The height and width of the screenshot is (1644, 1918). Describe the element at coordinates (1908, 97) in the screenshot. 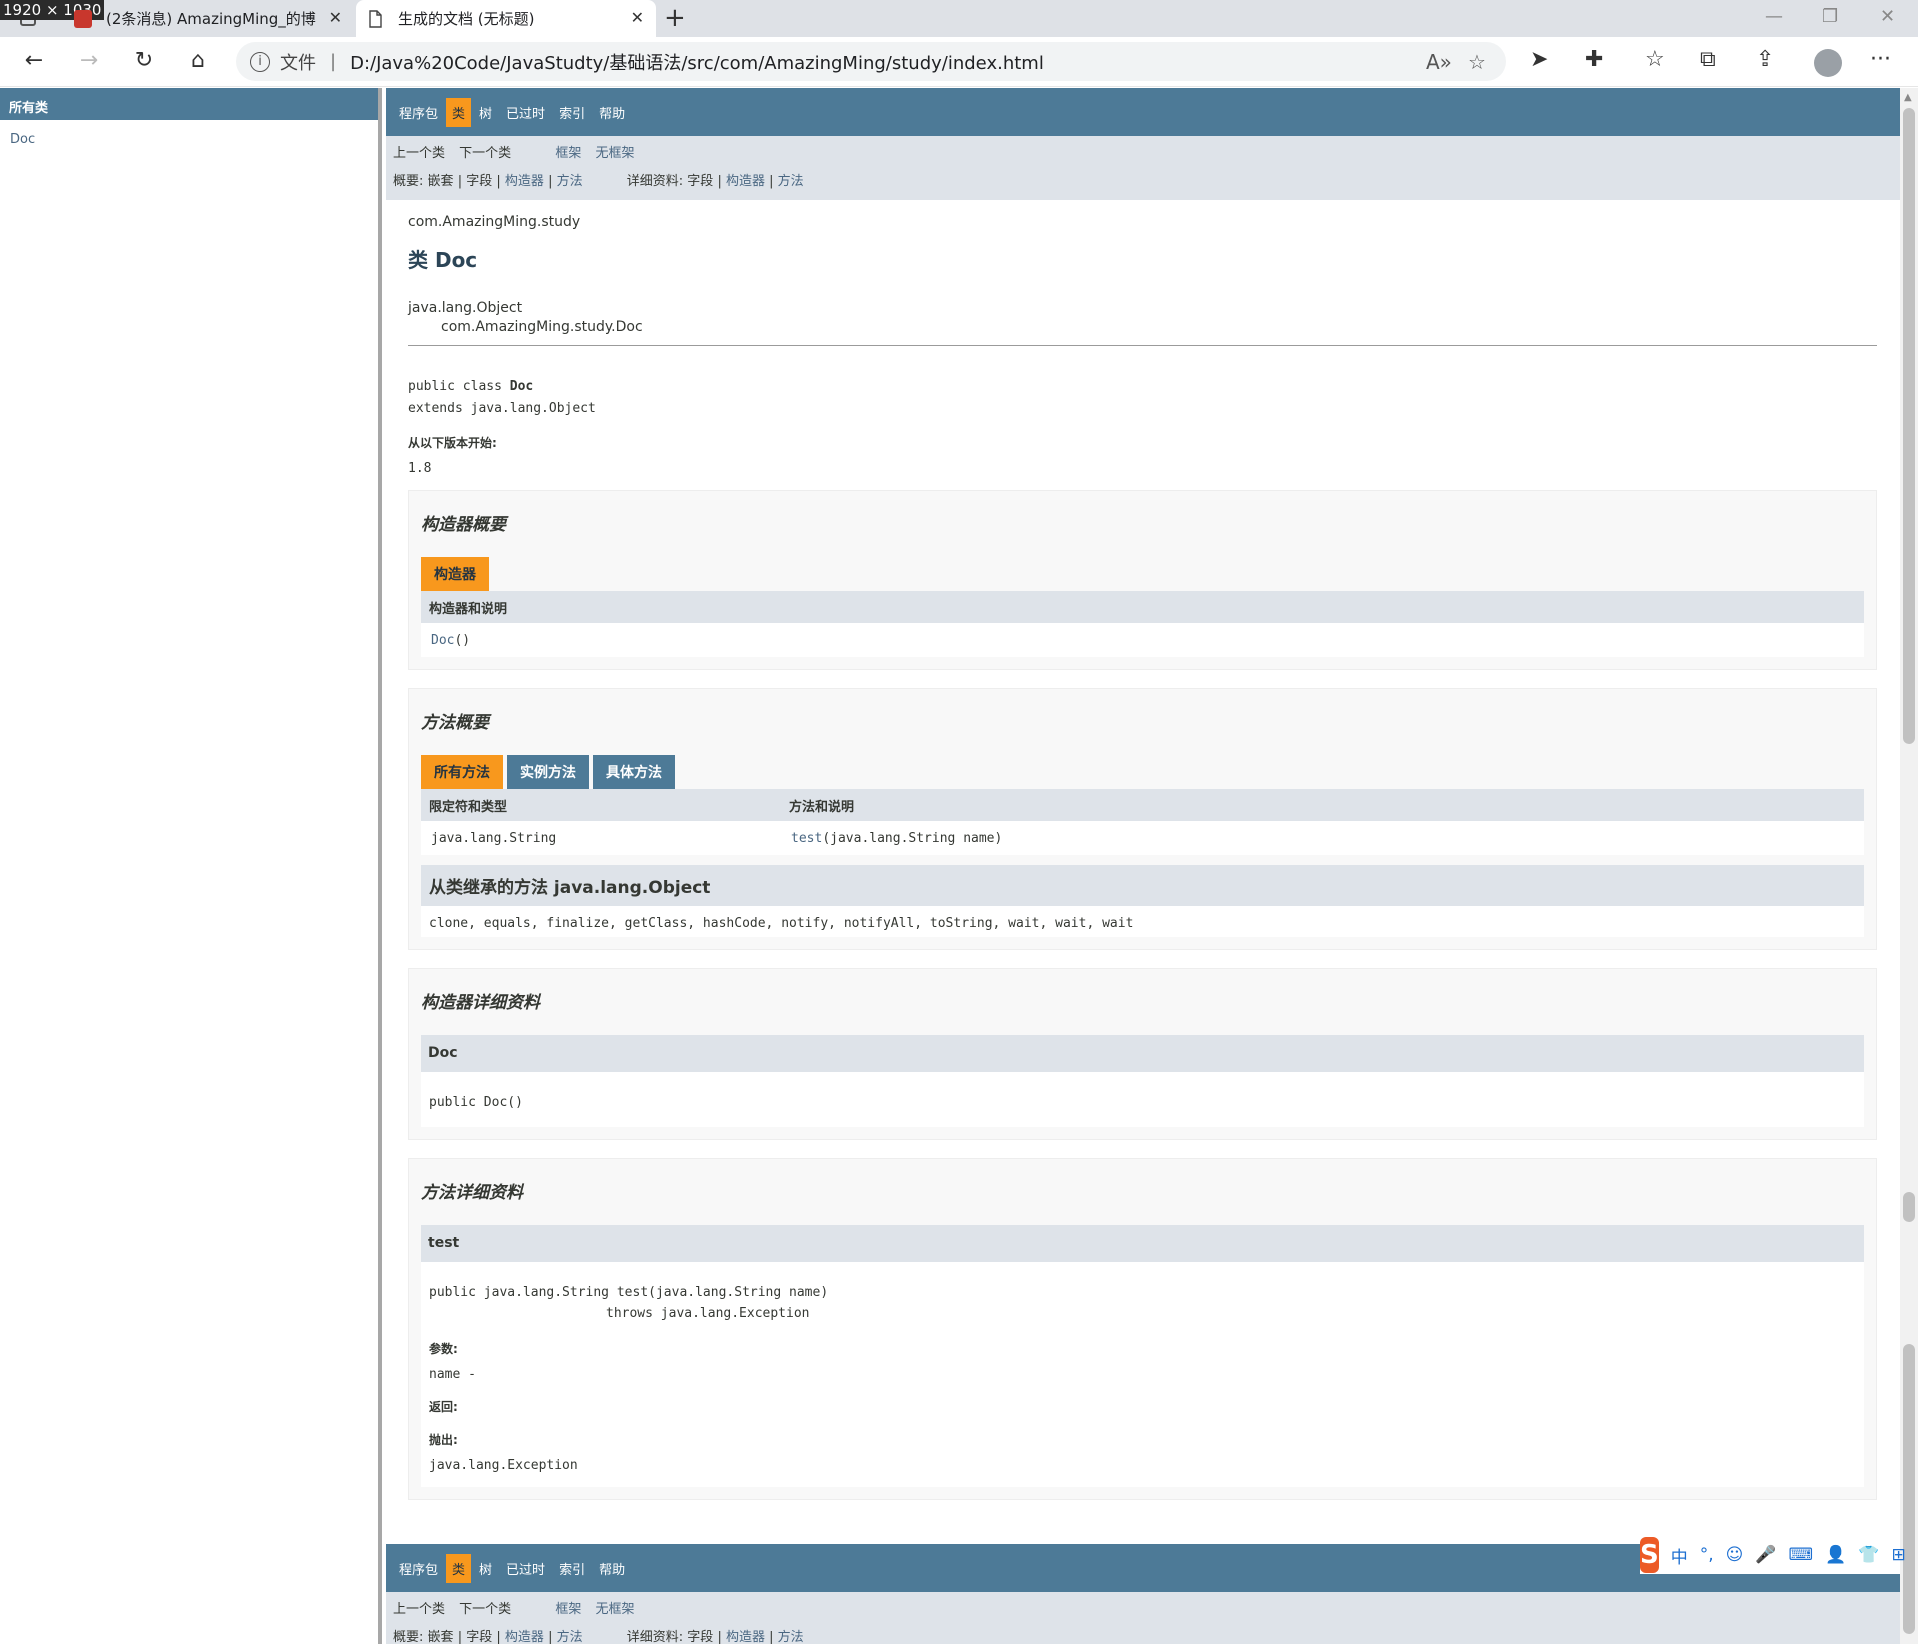

I see `scroll-up-arrow-icon: ▲` at that location.